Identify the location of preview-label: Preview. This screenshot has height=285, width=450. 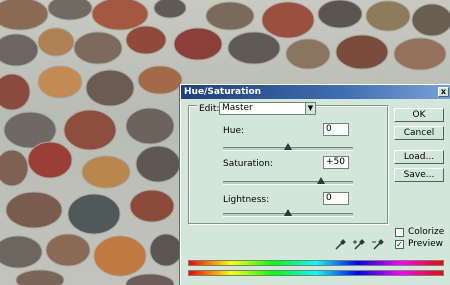
(426, 244).